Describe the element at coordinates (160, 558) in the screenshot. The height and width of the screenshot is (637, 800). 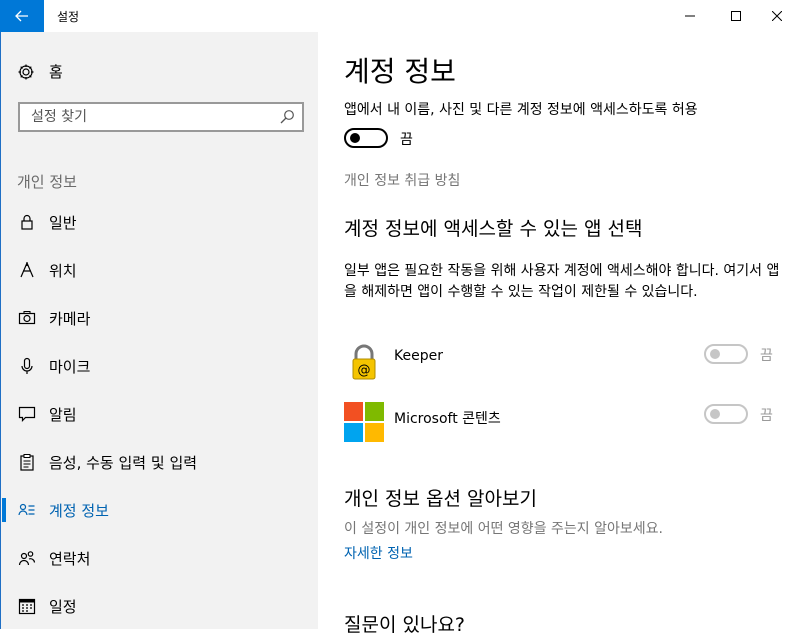
I see `sidebar-item-contacts: 연락처` at that location.